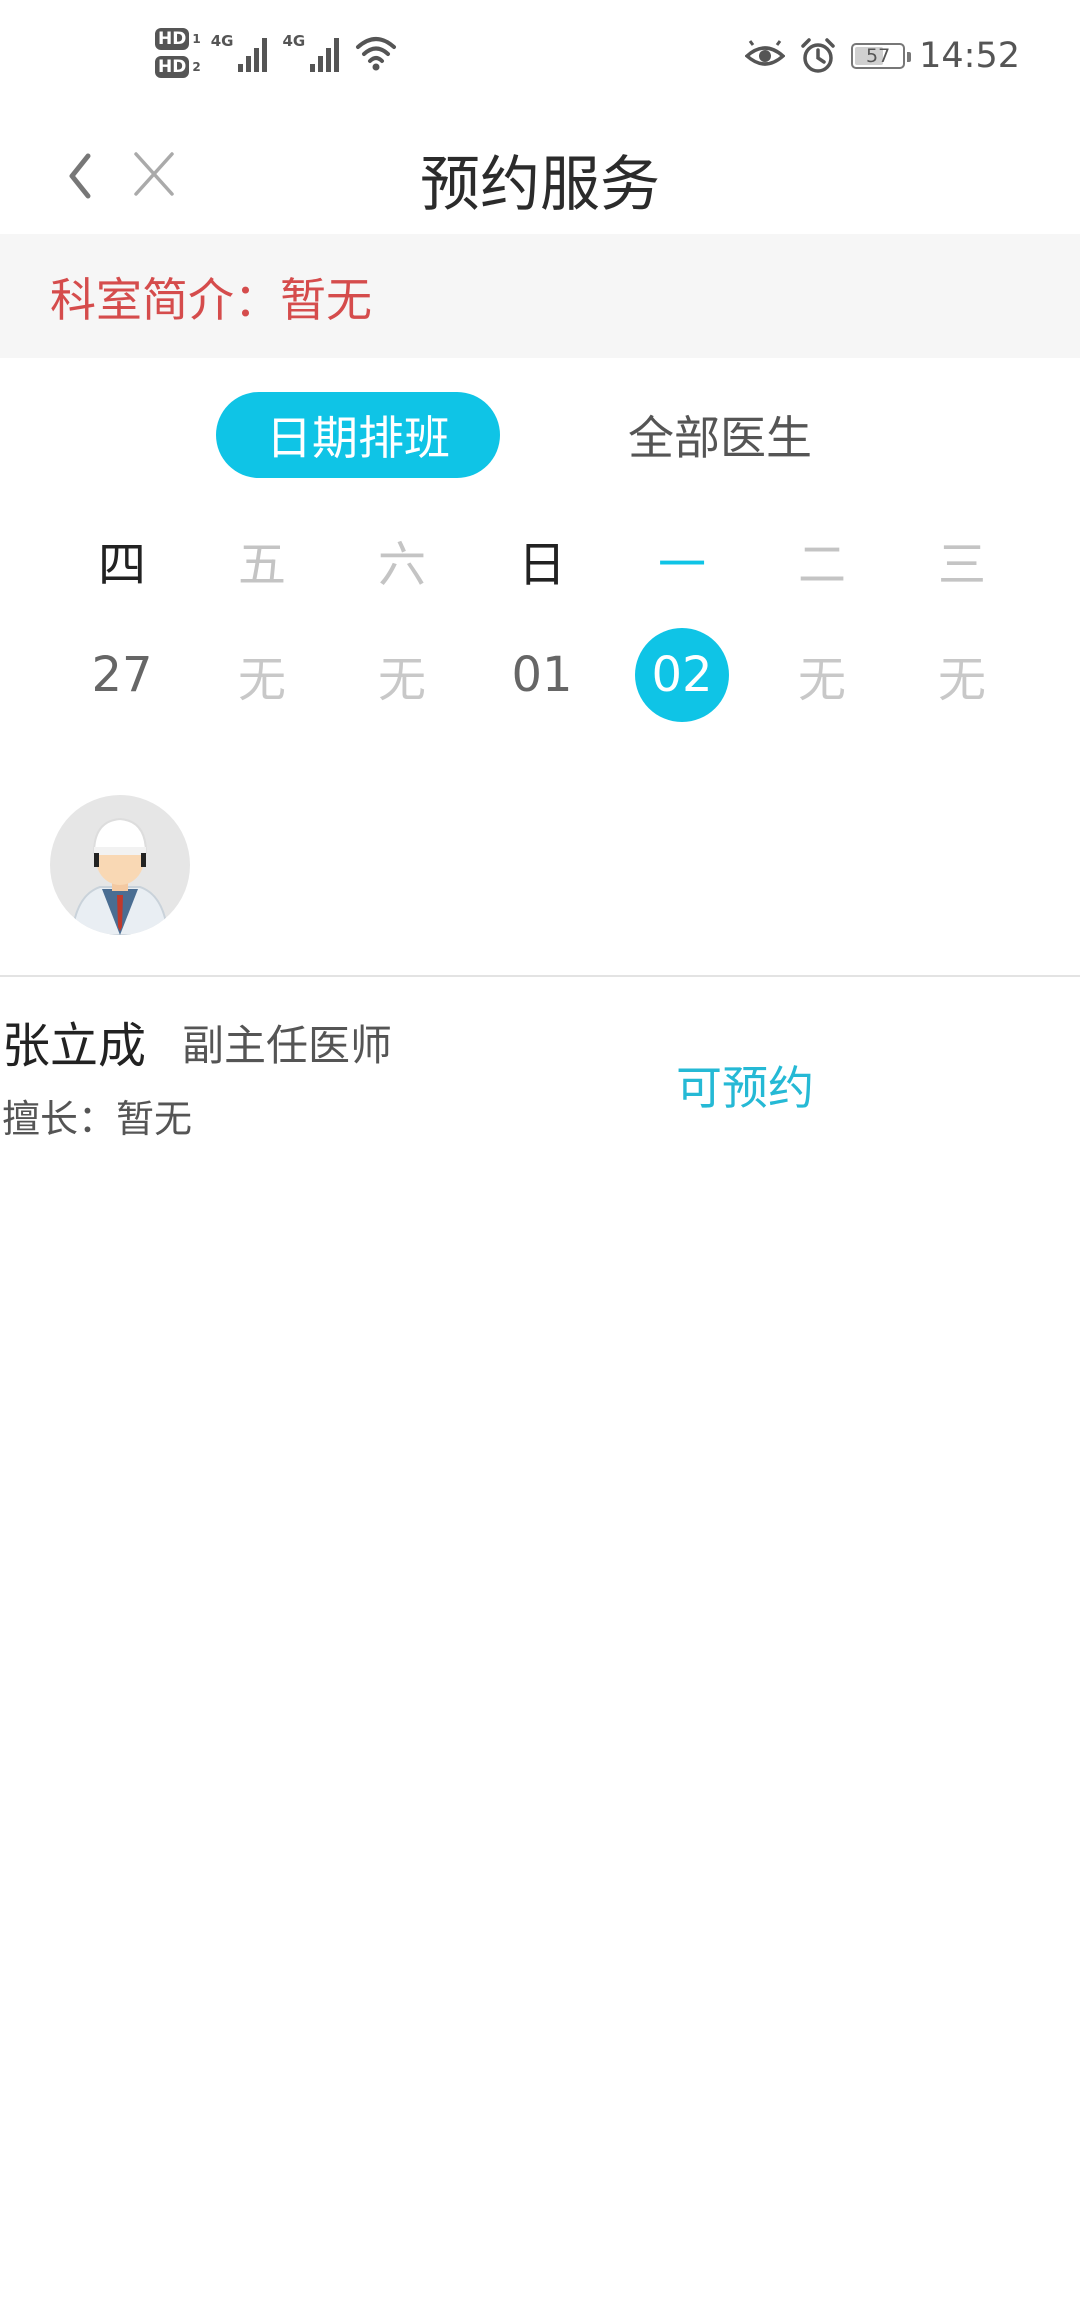 This screenshot has height=2310, width=1080. Describe the element at coordinates (222, 41) in the screenshot. I see `net1-label: 4G` at that location.